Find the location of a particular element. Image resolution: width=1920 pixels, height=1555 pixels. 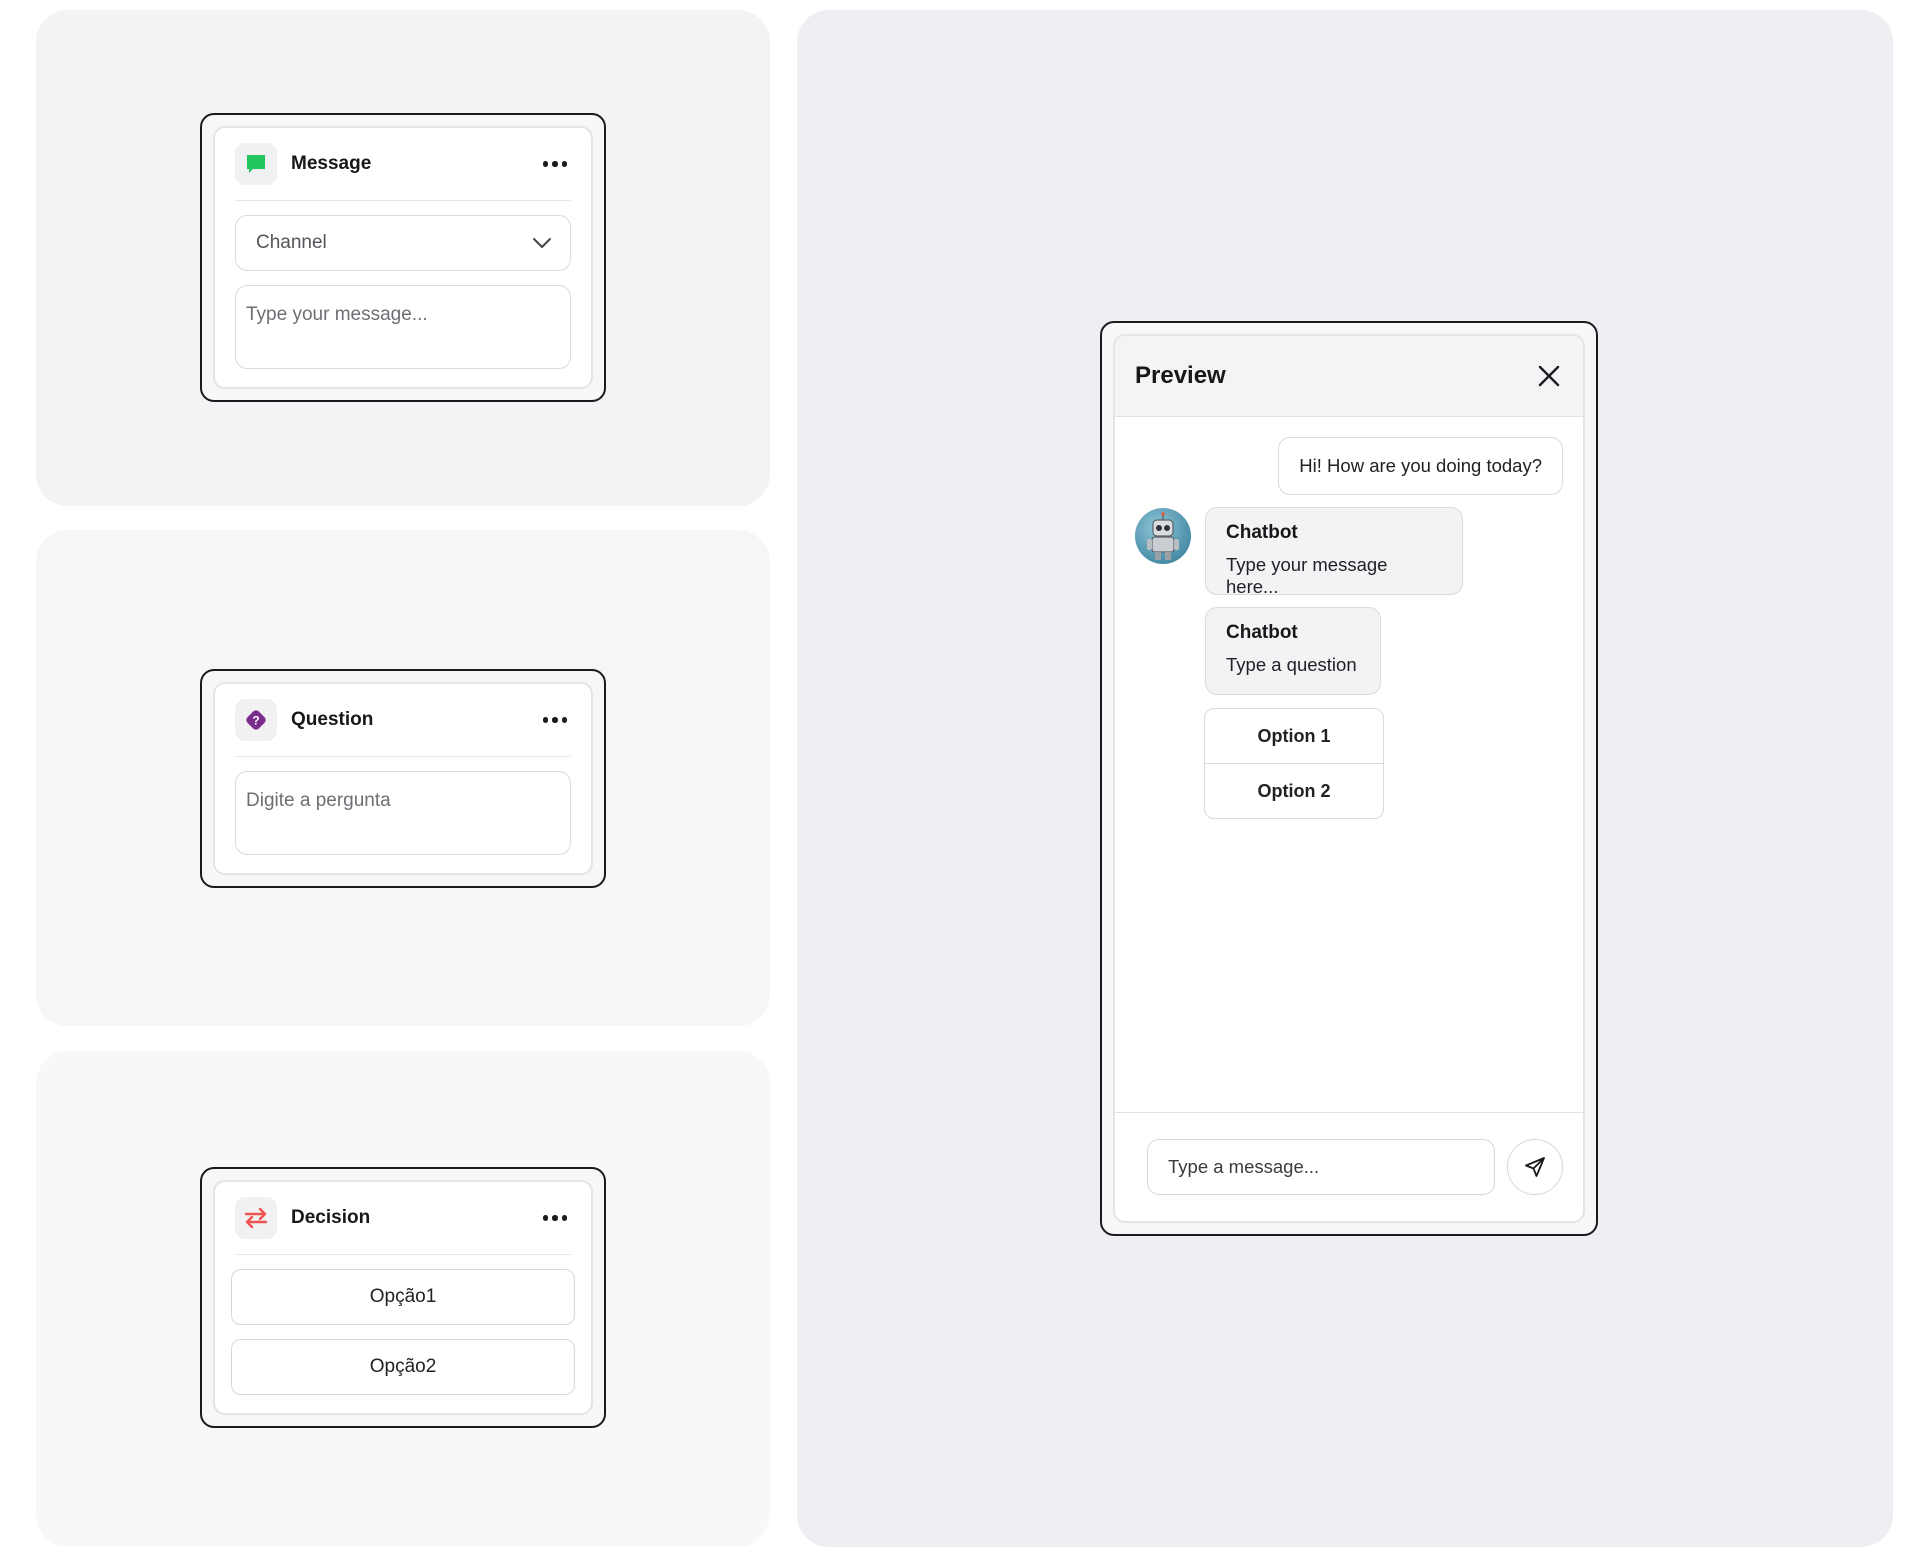

question-diamond-icon: ? is located at coordinates (256, 720).